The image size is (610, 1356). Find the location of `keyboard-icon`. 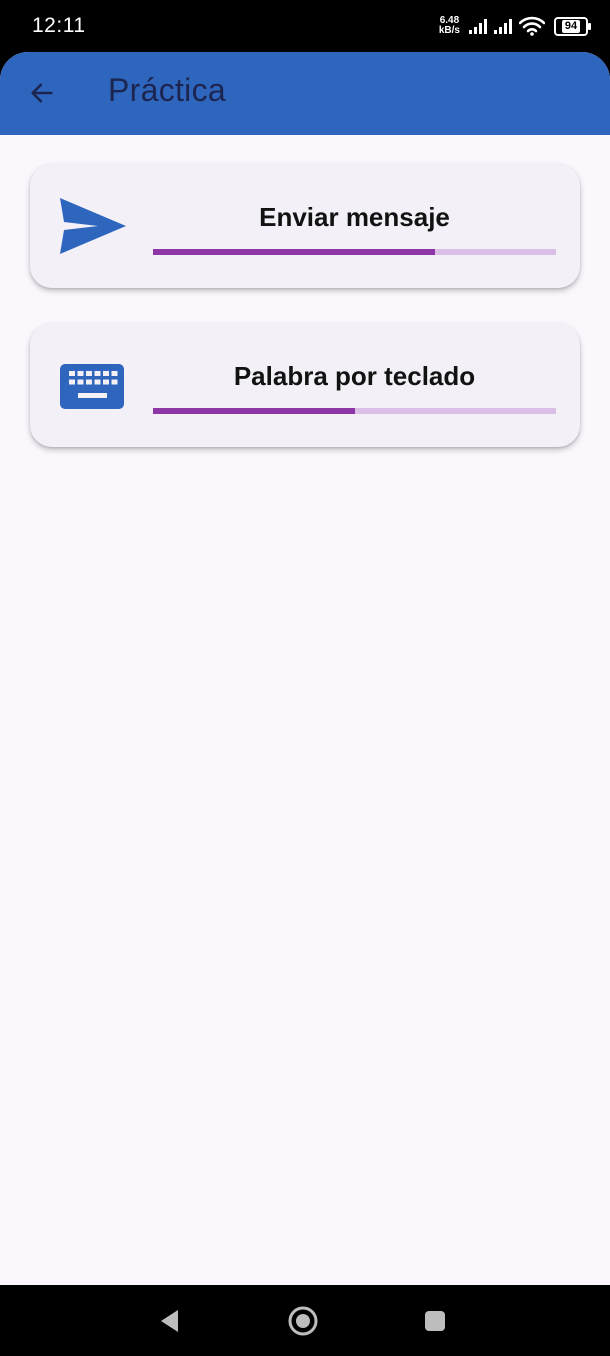

keyboard-icon is located at coordinates (93, 385).